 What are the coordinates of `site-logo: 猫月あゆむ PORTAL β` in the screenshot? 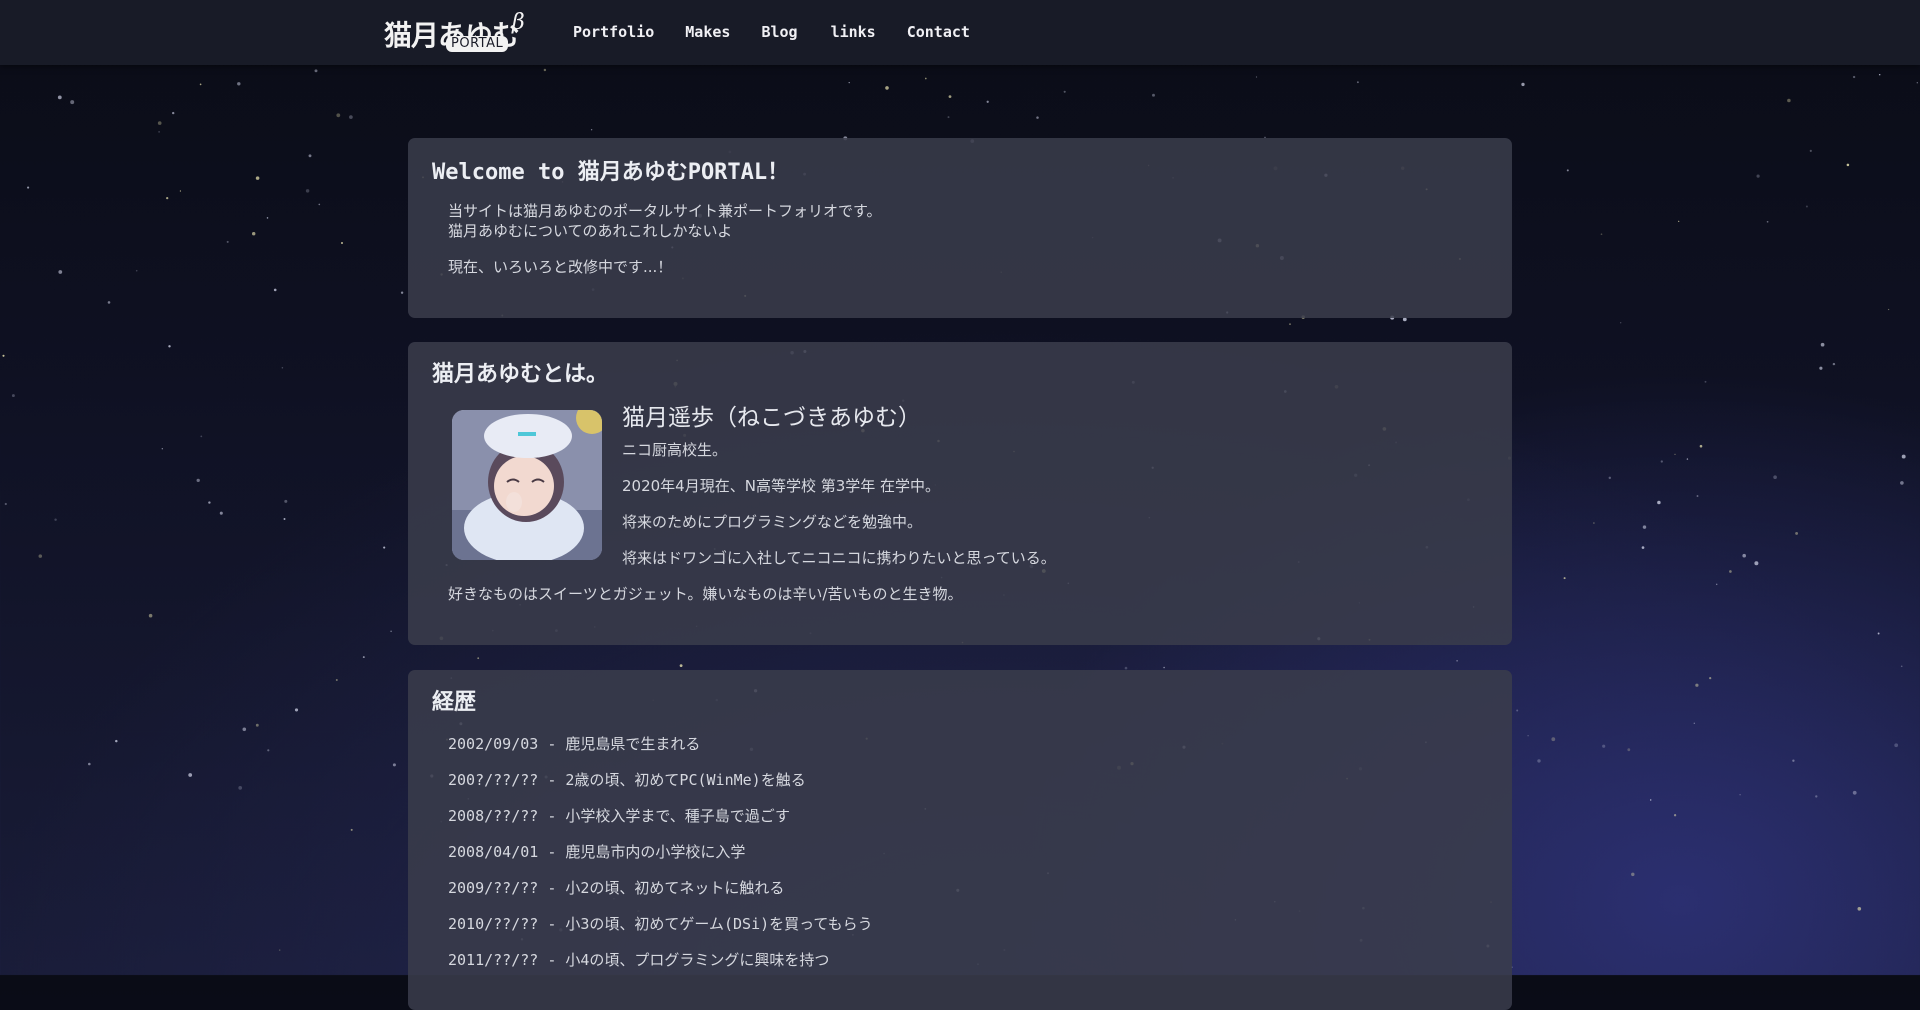 It's located at (459, 34).